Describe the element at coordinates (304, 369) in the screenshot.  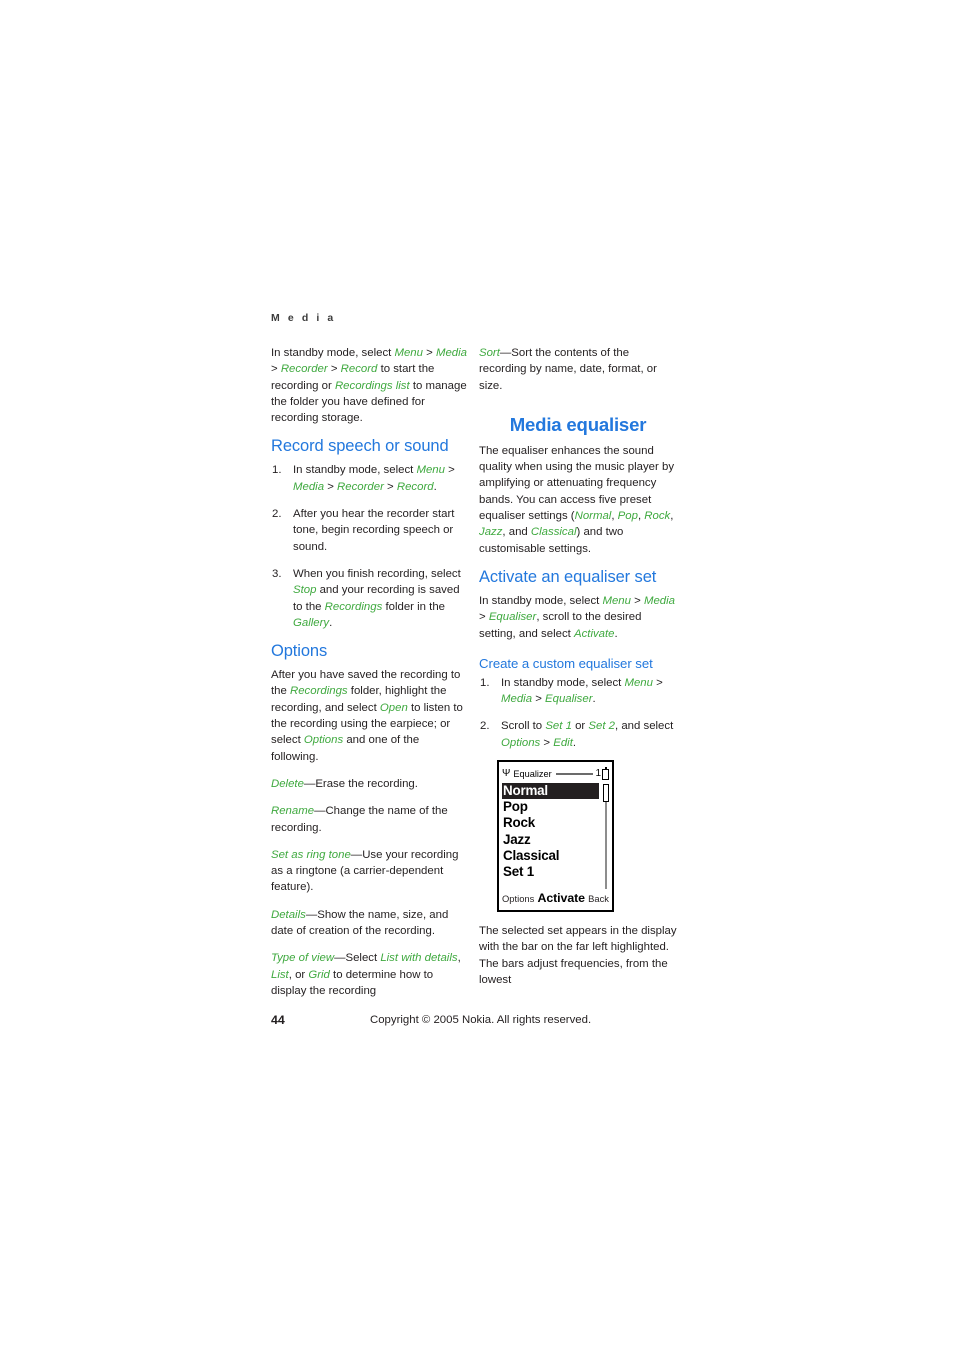
I see `ui-recorder: Recorder` at that location.